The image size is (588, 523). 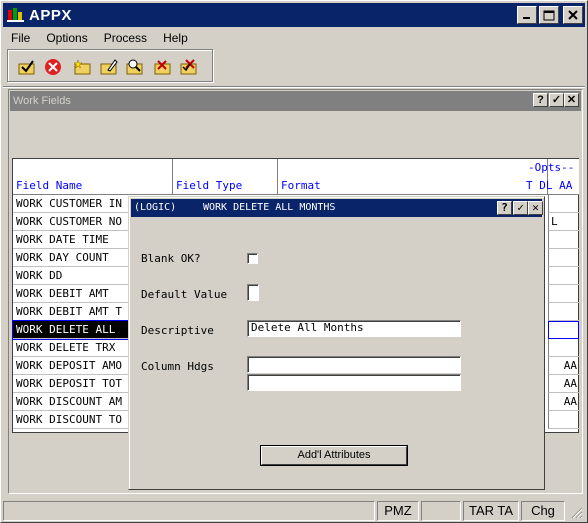 What do you see at coordinates (294, 37) in the screenshot?
I see `menu-bar: File Options Process Help` at bounding box center [294, 37].